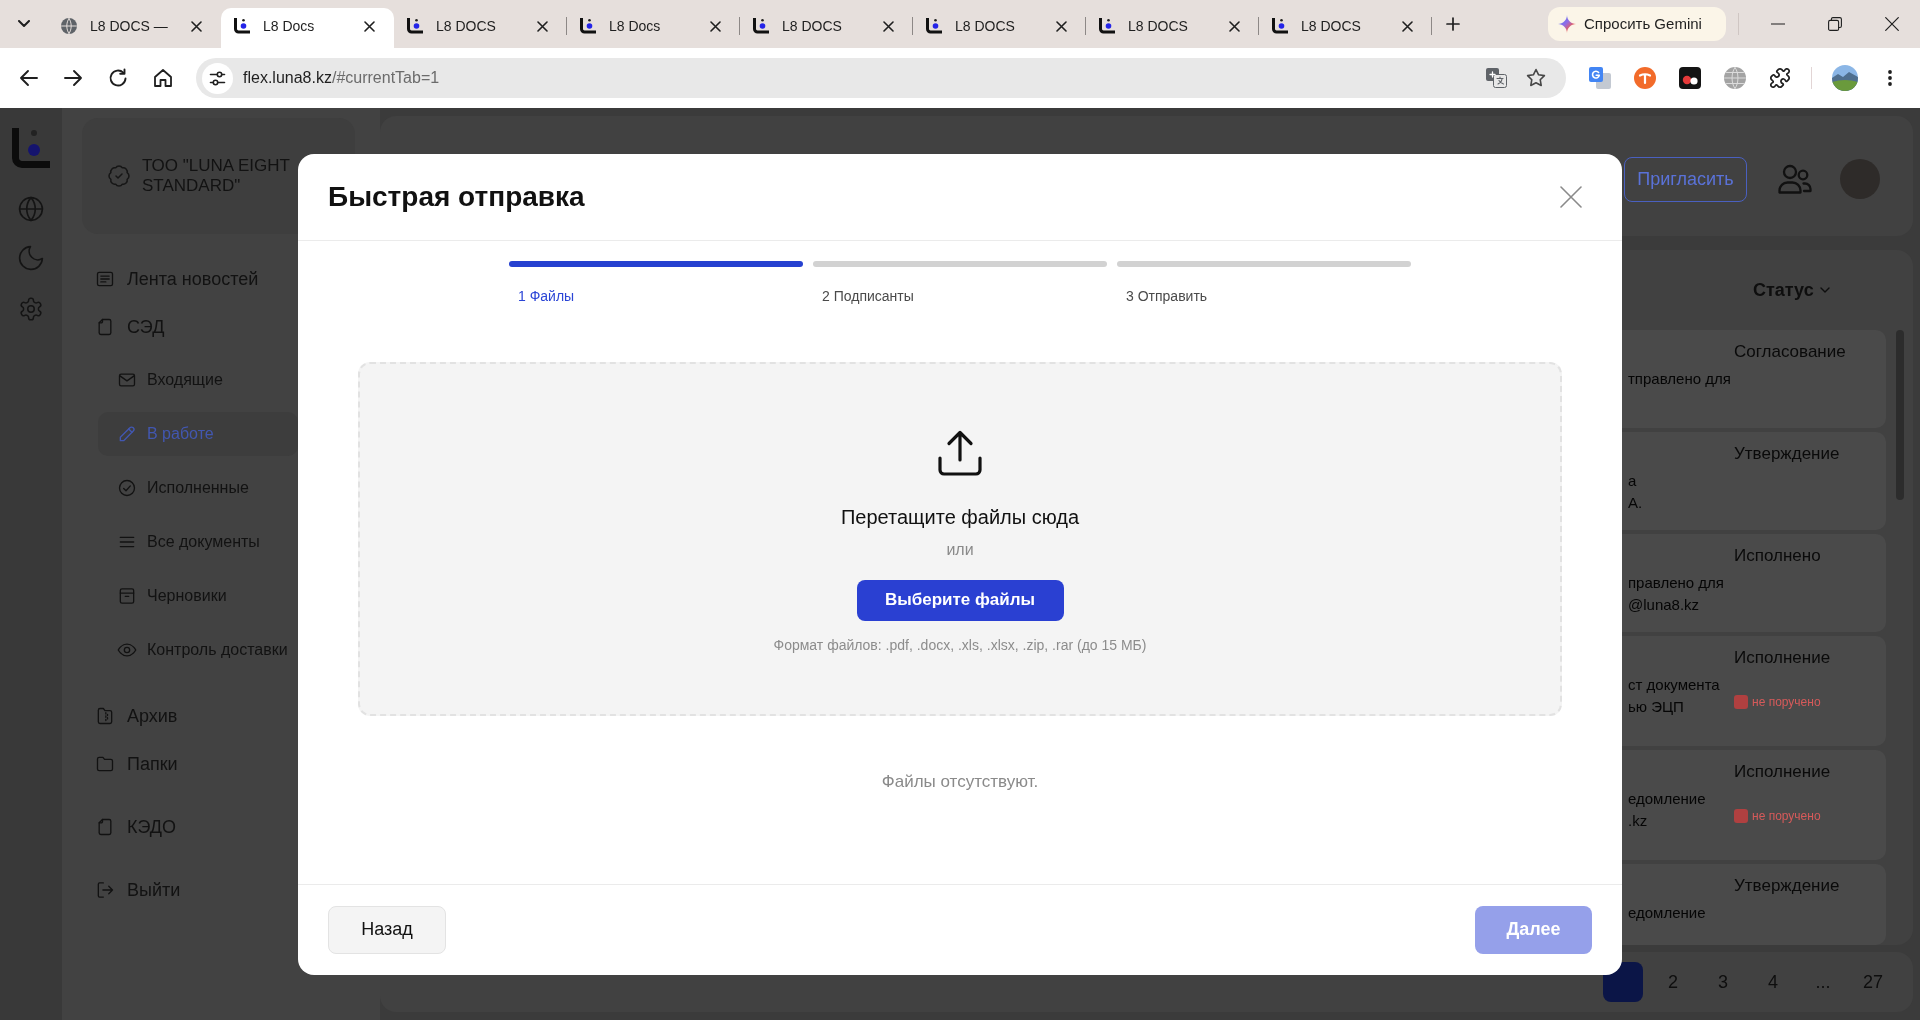  I want to click on table-cell-text: ст документа, so click(1674, 685).